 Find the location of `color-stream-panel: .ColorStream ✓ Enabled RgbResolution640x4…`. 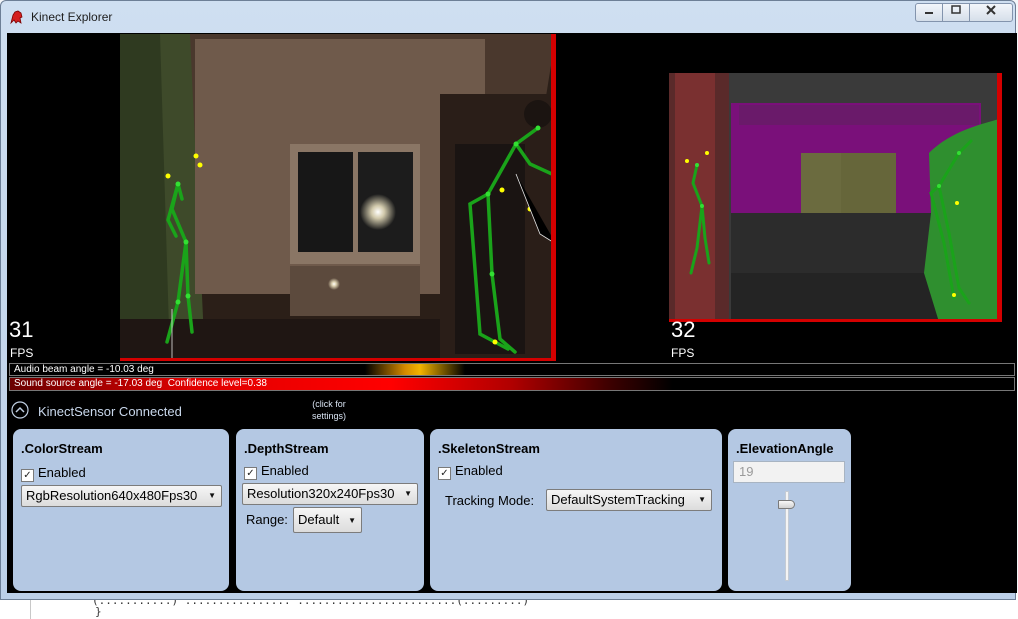

color-stream-panel: .ColorStream ✓ Enabled RgbResolution640x4… is located at coordinates (121, 510).